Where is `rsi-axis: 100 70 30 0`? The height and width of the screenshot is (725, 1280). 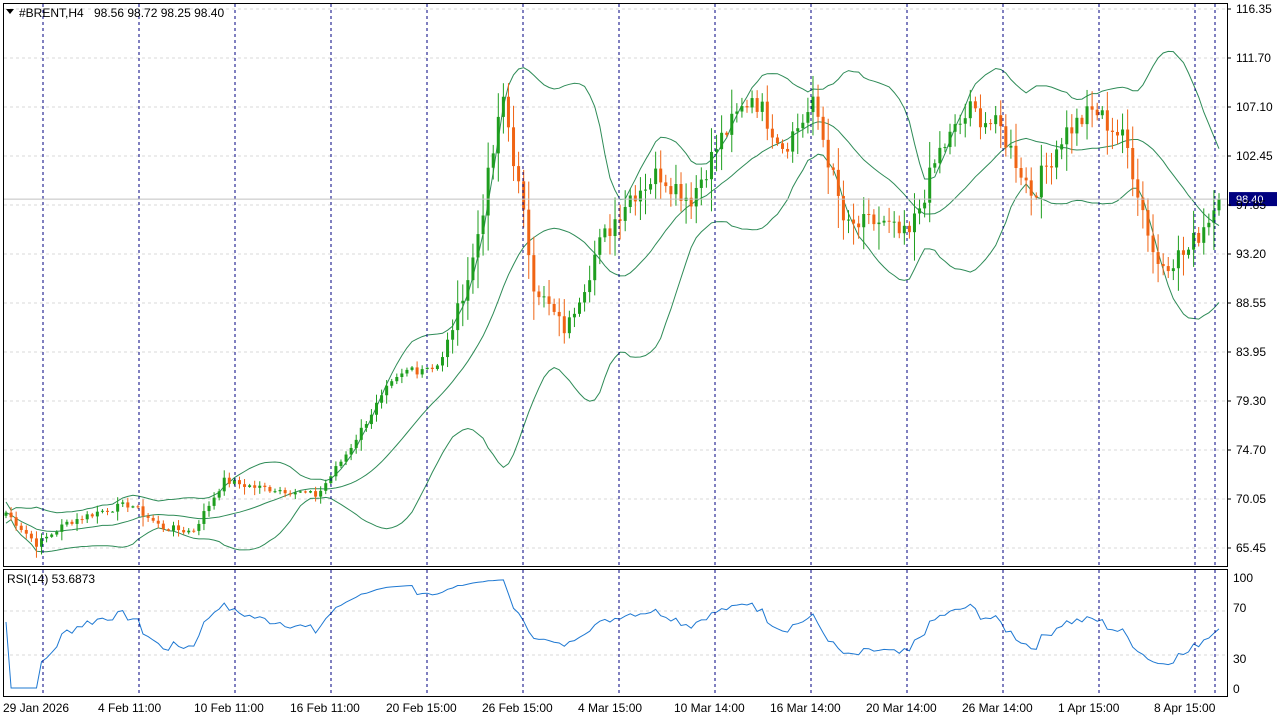
rsi-axis: 100 70 30 0 is located at coordinates (1243, 633).